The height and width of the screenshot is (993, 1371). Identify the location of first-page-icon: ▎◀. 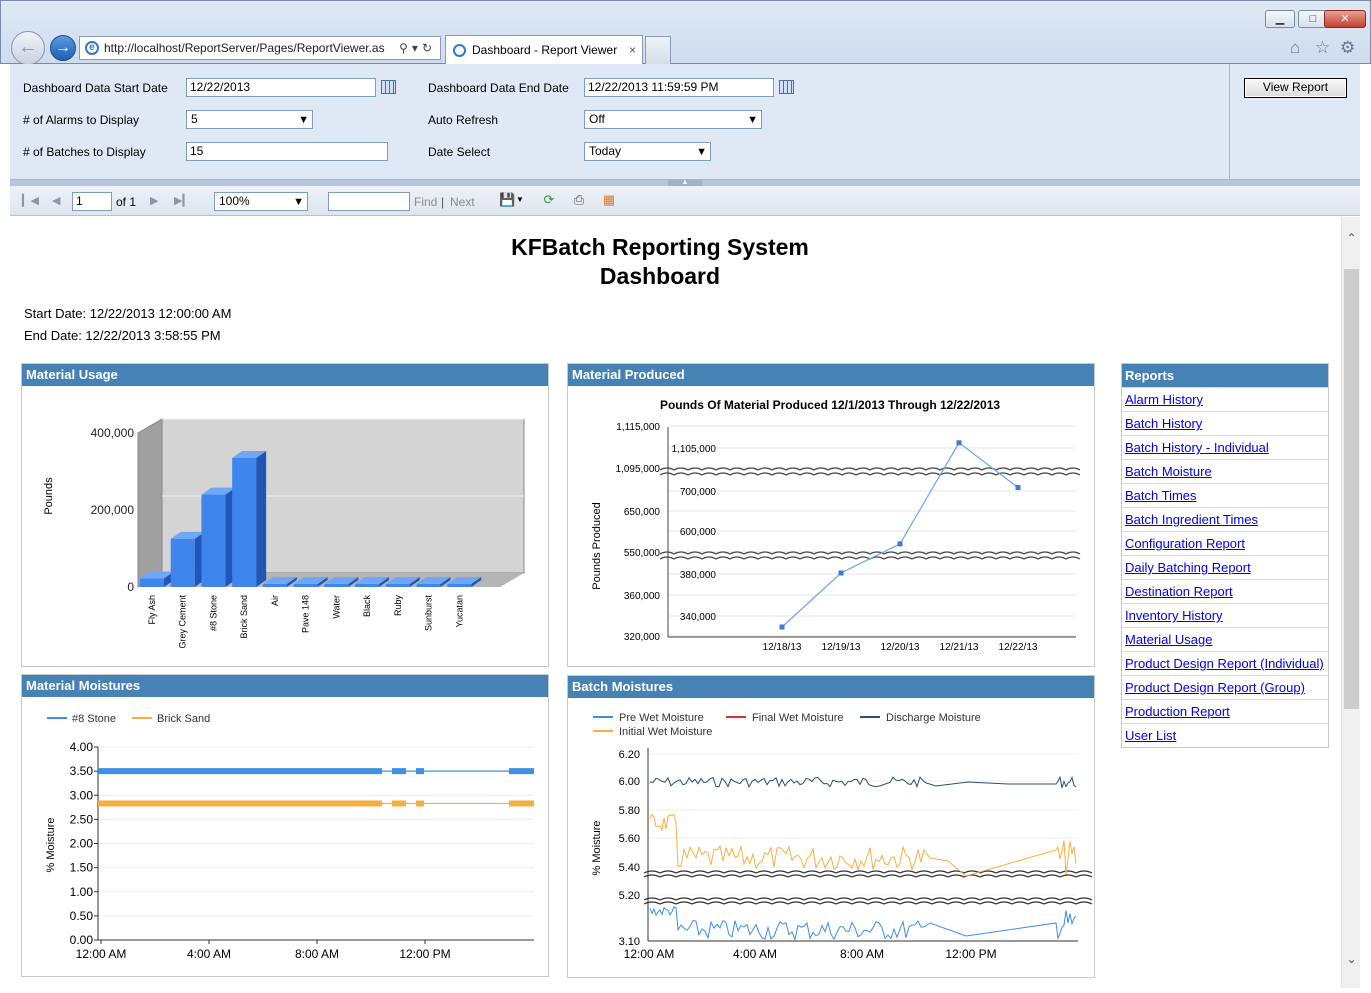
(30, 200).